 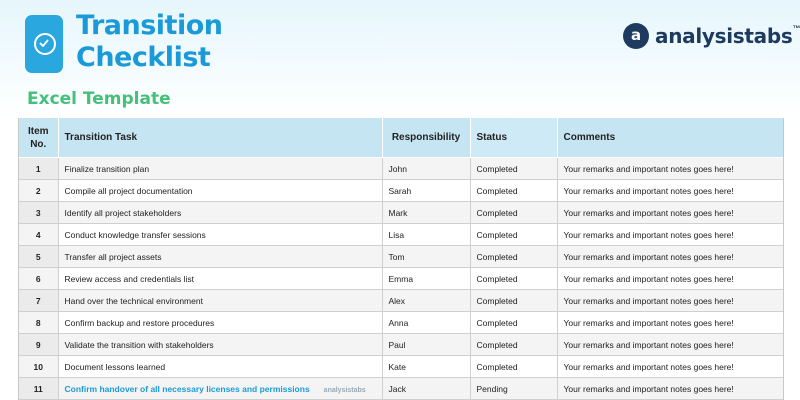 What do you see at coordinates (397, 388) in the screenshot?
I see `cell-responsibility-text: Jack` at bounding box center [397, 388].